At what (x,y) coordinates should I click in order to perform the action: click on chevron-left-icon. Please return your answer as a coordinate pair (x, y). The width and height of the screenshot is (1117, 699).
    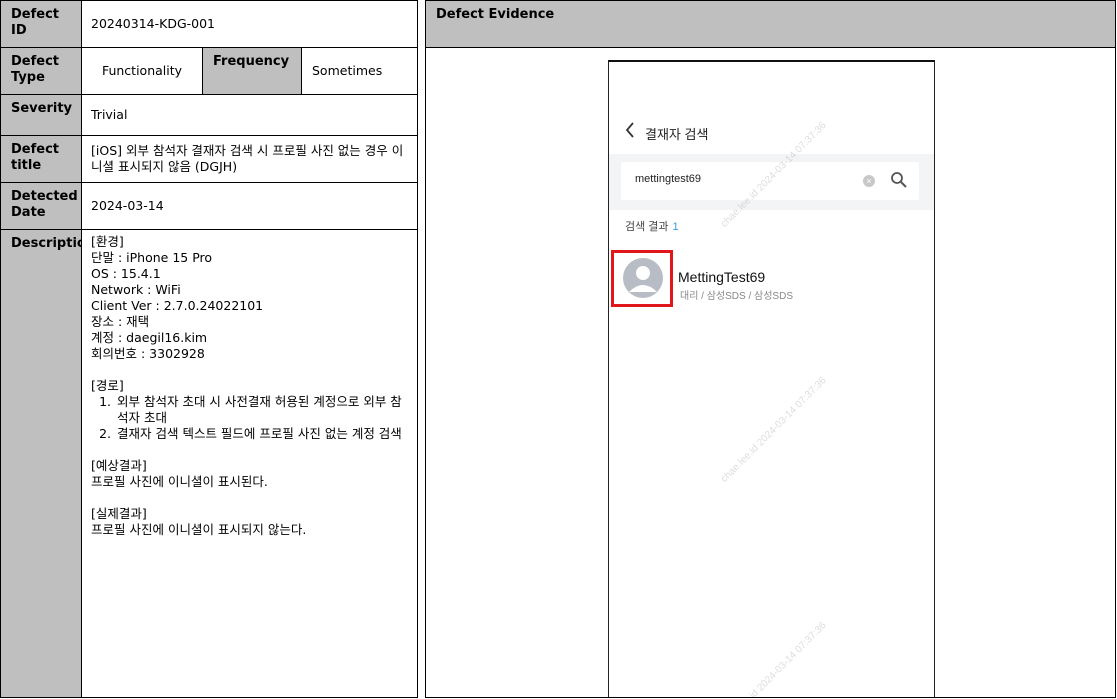
    Looking at the image, I should click on (630, 132).